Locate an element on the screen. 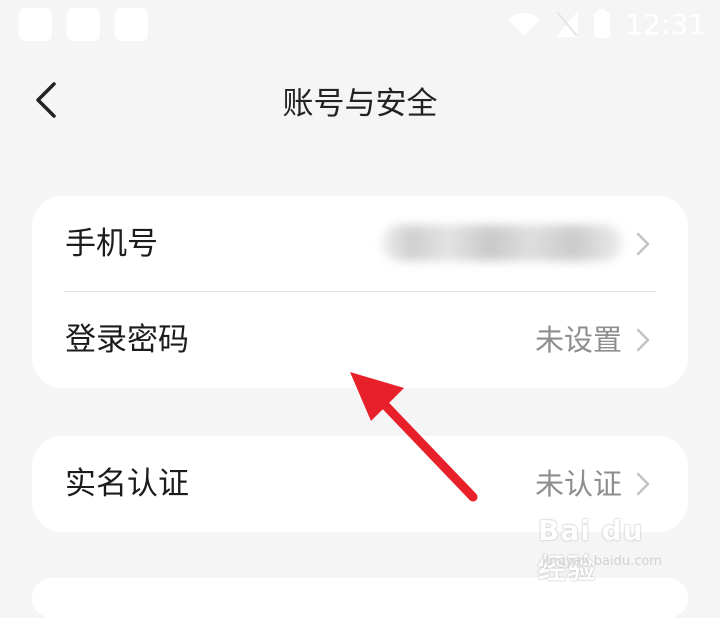 Image resolution: width=720 pixels, height=618 pixels. password-status: 未设置 is located at coordinates (578, 340).